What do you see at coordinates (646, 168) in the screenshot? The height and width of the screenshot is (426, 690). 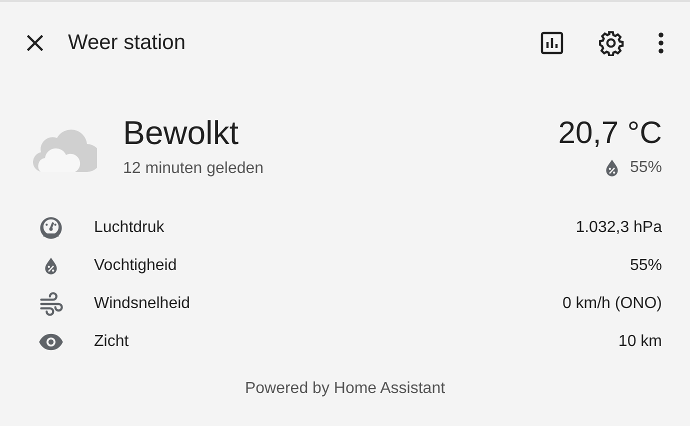 I see `humidity-value: 55%` at bounding box center [646, 168].